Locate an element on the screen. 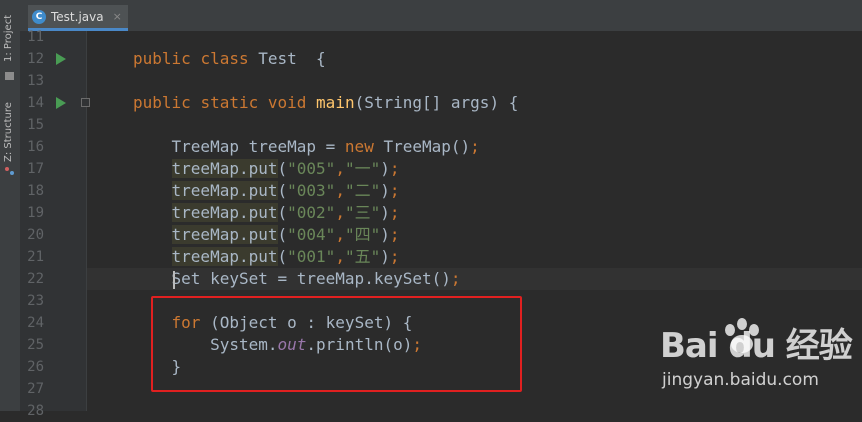 The width and height of the screenshot is (862, 422). watermark-brand: Bai du 经验 is located at coordinates (756, 346).